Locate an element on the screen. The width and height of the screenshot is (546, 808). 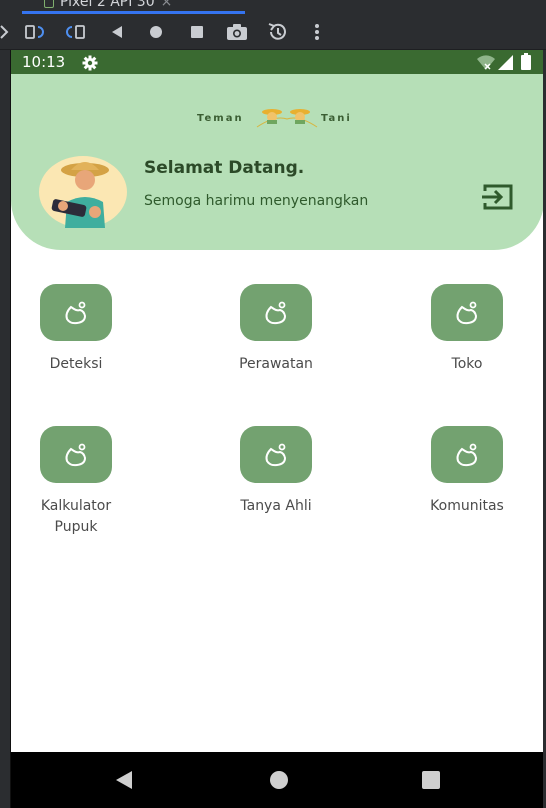
home-icon is located at coordinates (279, 780).